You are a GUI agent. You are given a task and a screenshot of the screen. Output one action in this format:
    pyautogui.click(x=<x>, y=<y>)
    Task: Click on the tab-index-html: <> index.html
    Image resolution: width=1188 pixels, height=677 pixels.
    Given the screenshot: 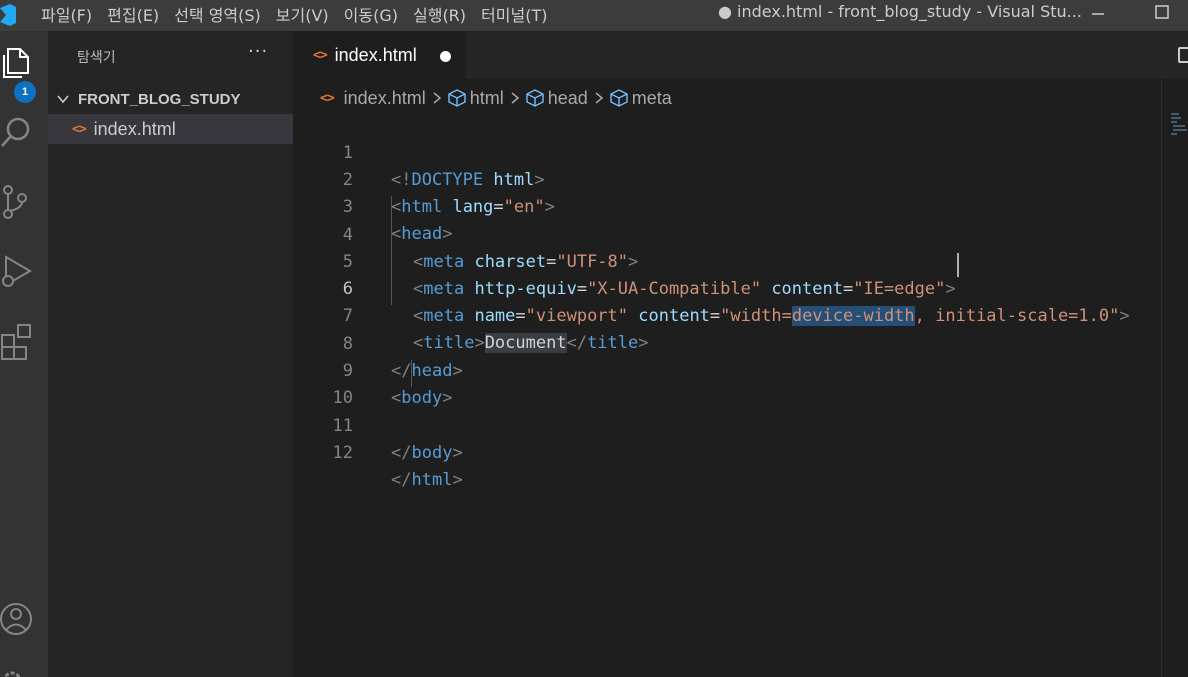 What is the action you would take?
    pyautogui.click(x=379, y=55)
    